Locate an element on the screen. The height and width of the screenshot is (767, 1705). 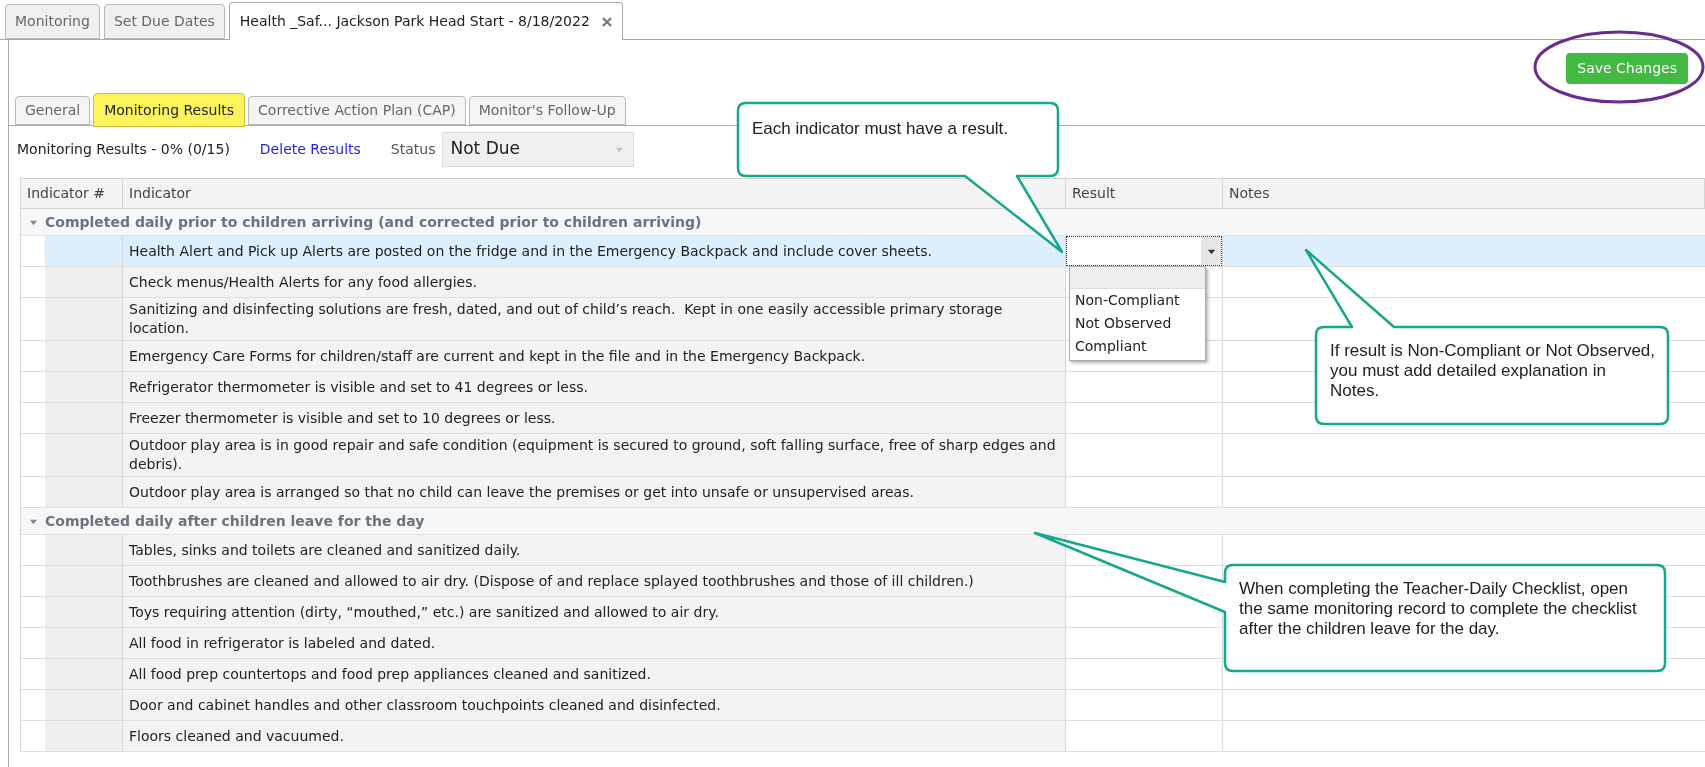
document-tab: Health _Saf... Jackson Park Head Start - 8/18/2022 is located at coordinates (425, 21).